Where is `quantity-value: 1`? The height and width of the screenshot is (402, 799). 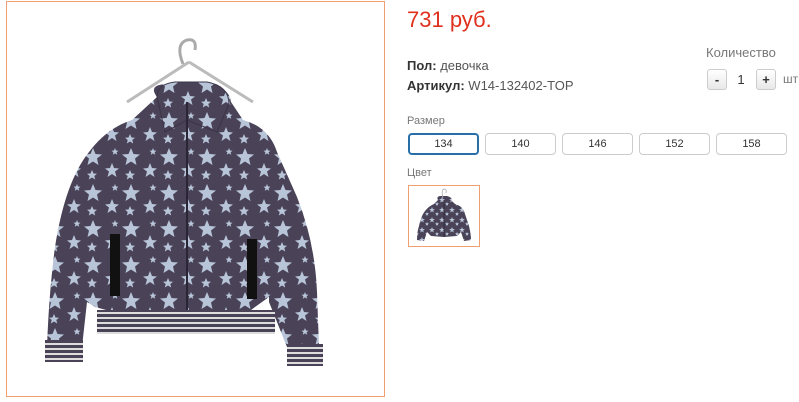
quantity-value: 1 is located at coordinates (741, 79).